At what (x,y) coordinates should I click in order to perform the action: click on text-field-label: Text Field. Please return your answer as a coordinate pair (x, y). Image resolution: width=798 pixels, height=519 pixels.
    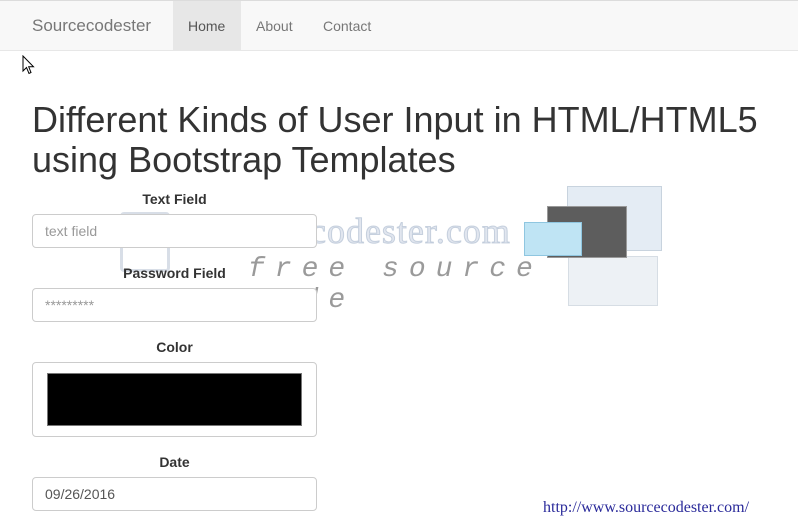
    Looking at the image, I should click on (174, 199).